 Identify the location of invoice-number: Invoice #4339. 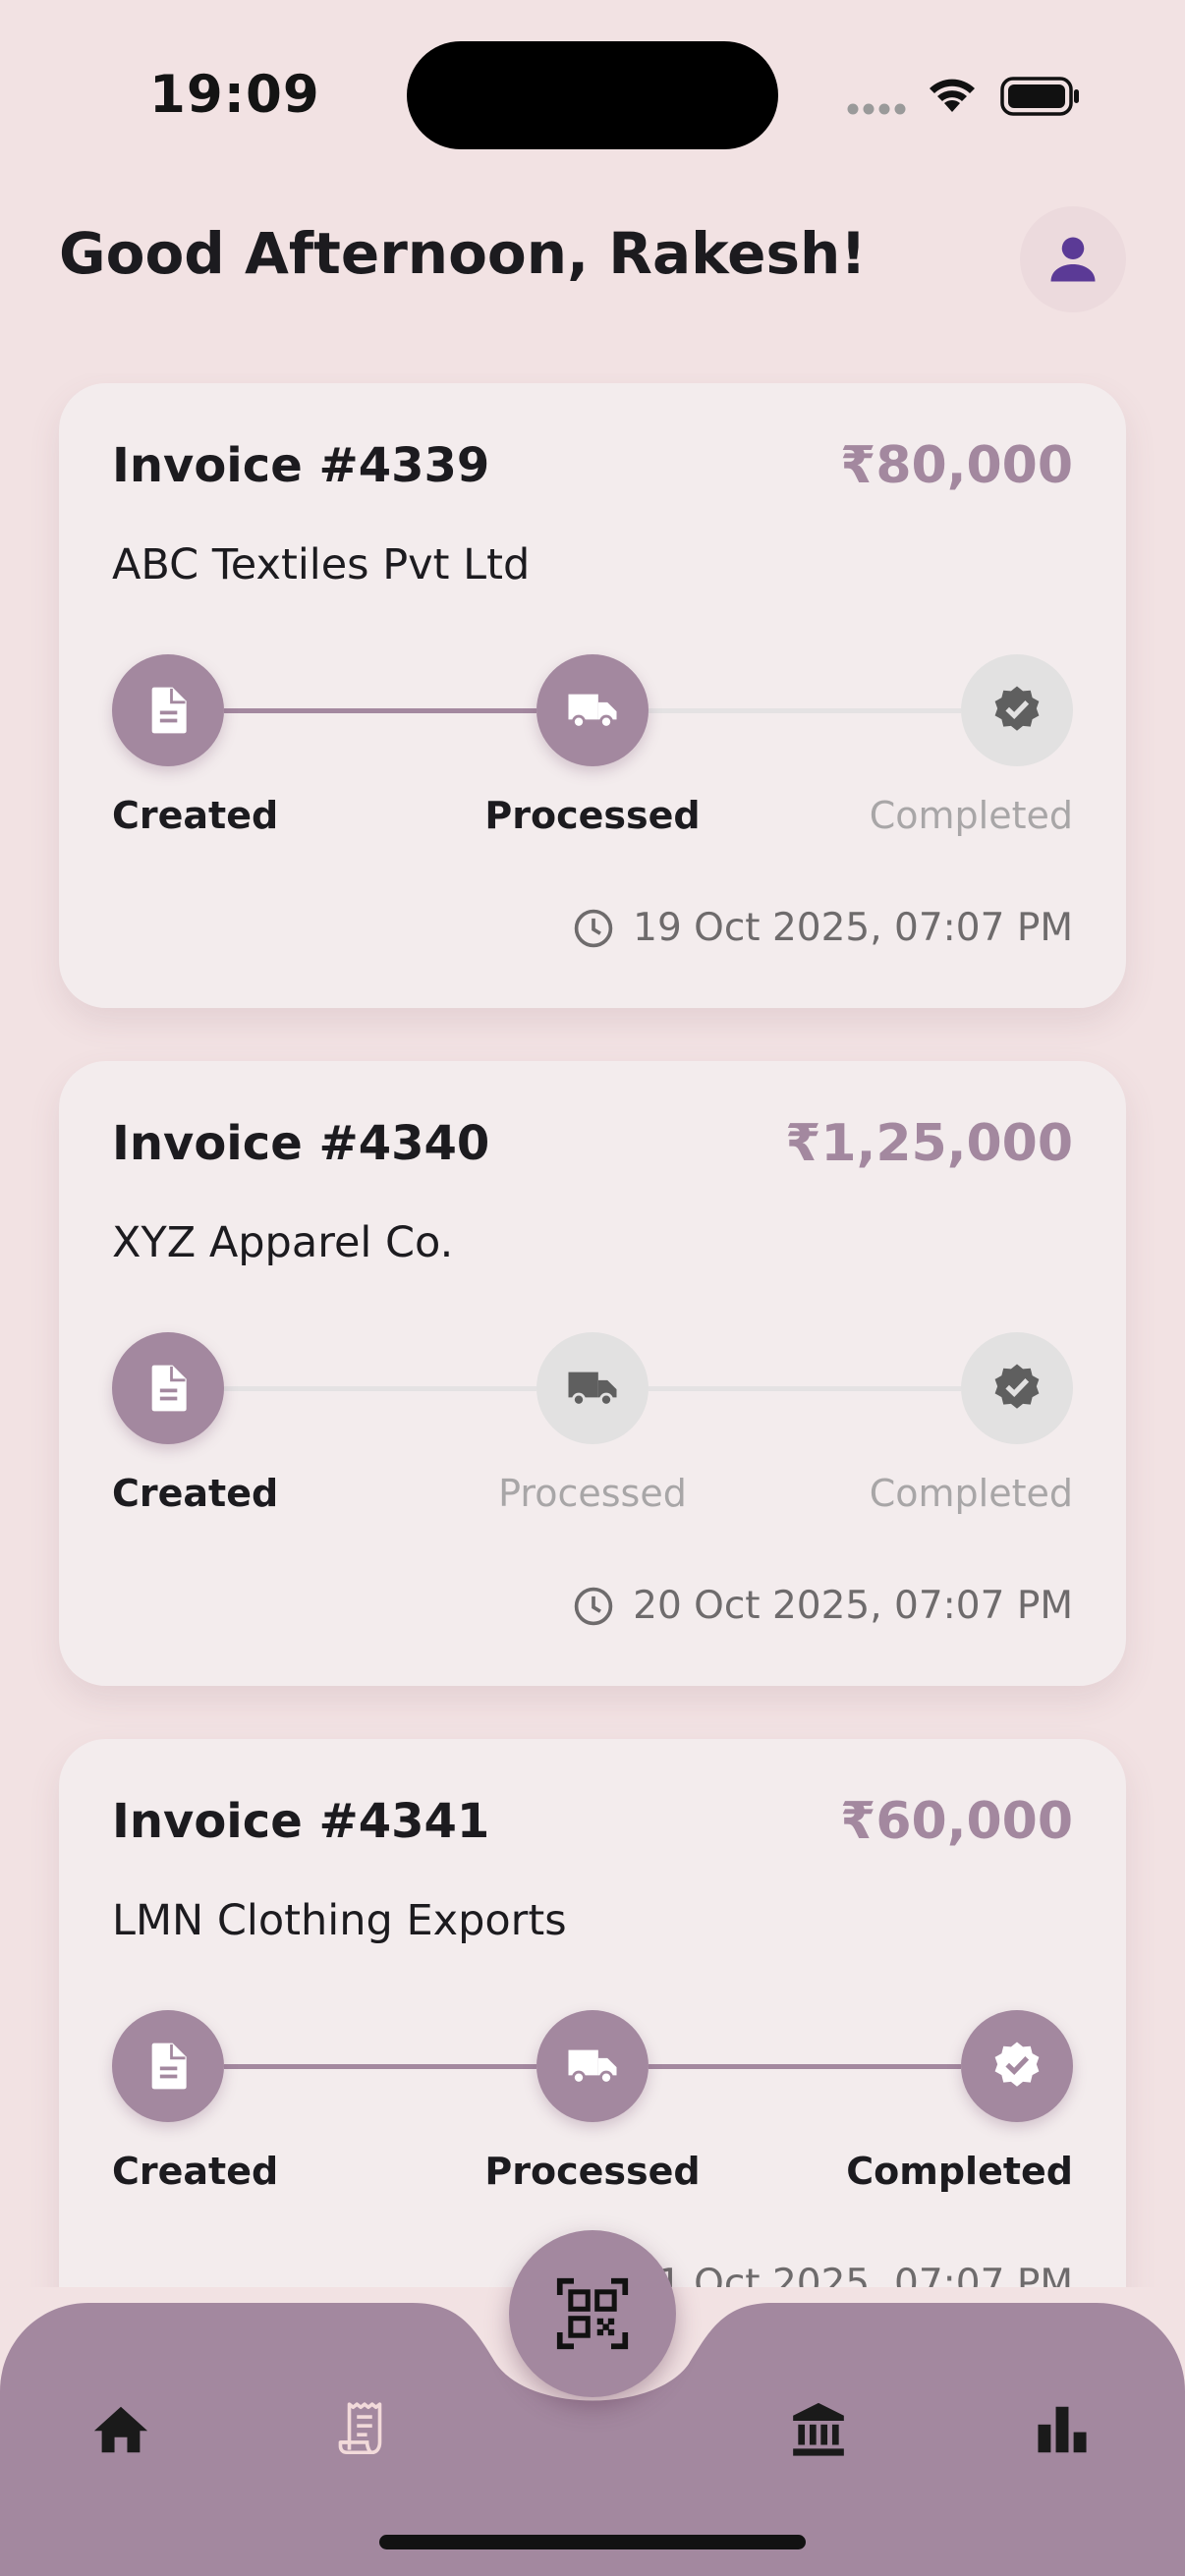
(301, 465).